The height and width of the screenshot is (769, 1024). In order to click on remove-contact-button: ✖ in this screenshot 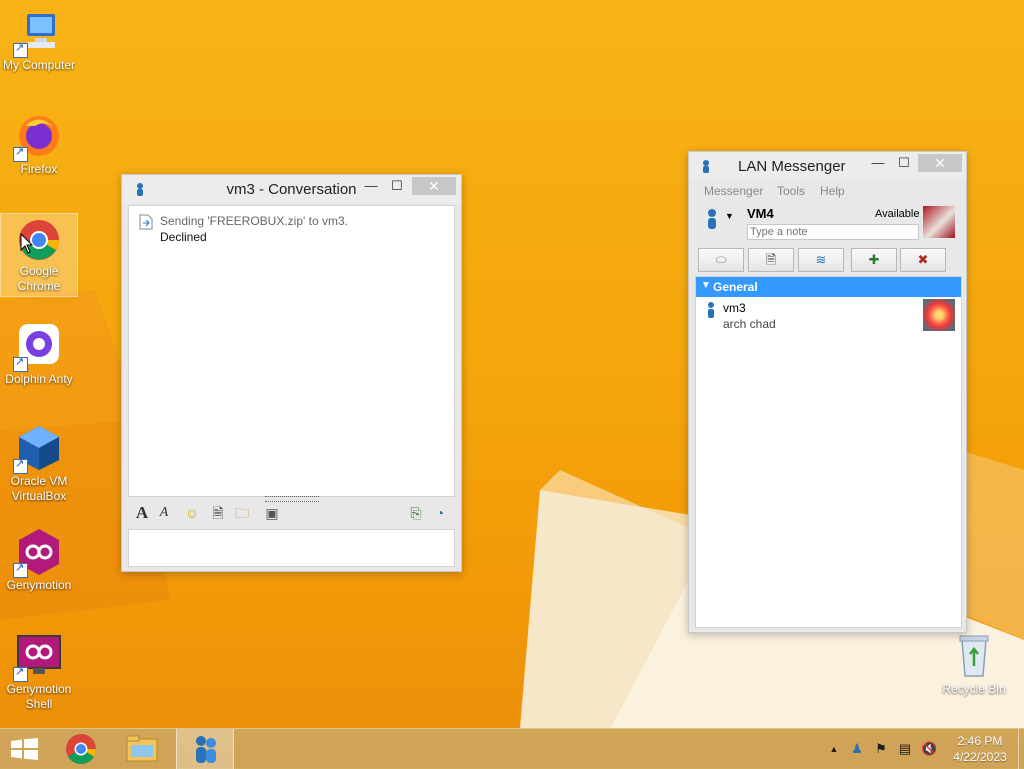, I will do `click(923, 260)`.